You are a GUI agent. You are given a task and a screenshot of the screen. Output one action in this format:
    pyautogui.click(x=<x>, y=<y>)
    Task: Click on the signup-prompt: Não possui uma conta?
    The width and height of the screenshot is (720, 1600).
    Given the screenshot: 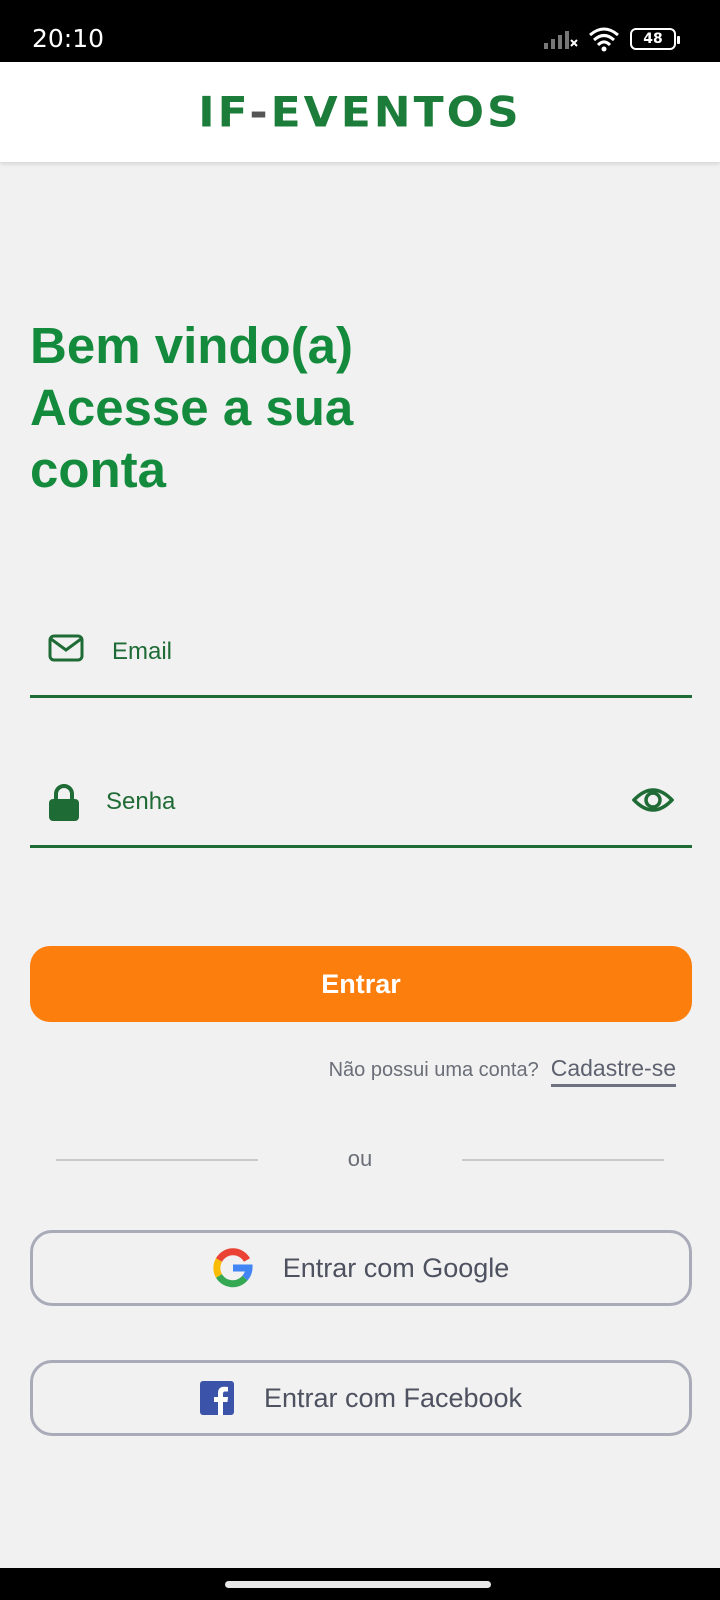 What is the action you would take?
    pyautogui.click(x=433, y=1070)
    